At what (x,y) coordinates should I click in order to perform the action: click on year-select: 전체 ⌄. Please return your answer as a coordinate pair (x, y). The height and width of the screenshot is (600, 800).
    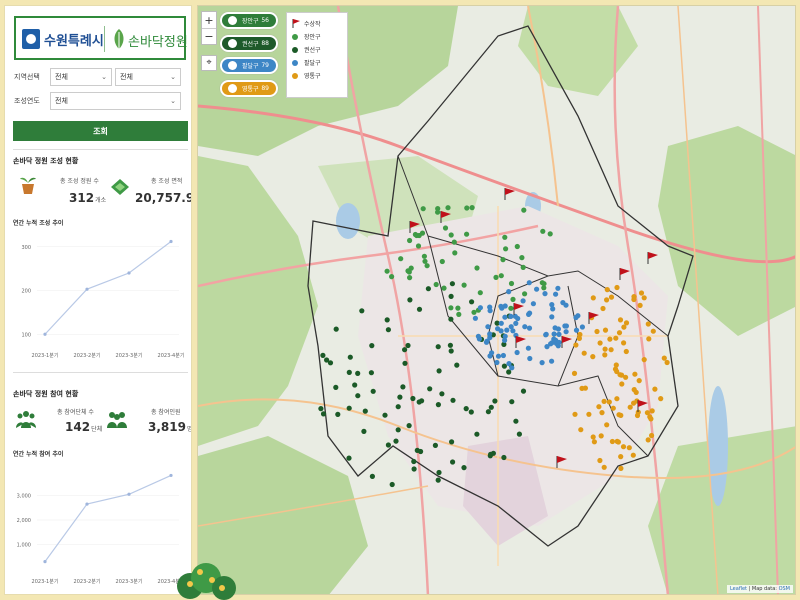
    Looking at the image, I should click on (115, 101).